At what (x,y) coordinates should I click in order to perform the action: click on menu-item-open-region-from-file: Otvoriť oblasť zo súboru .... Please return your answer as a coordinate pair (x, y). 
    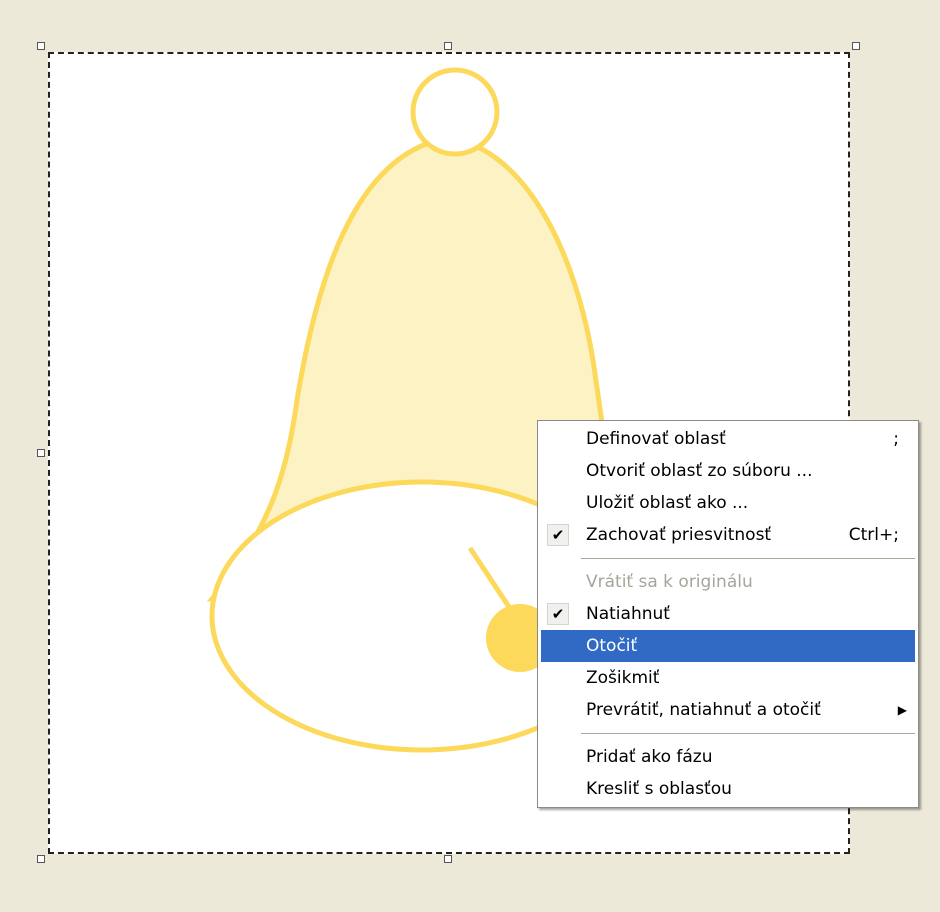
    Looking at the image, I should click on (728, 471).